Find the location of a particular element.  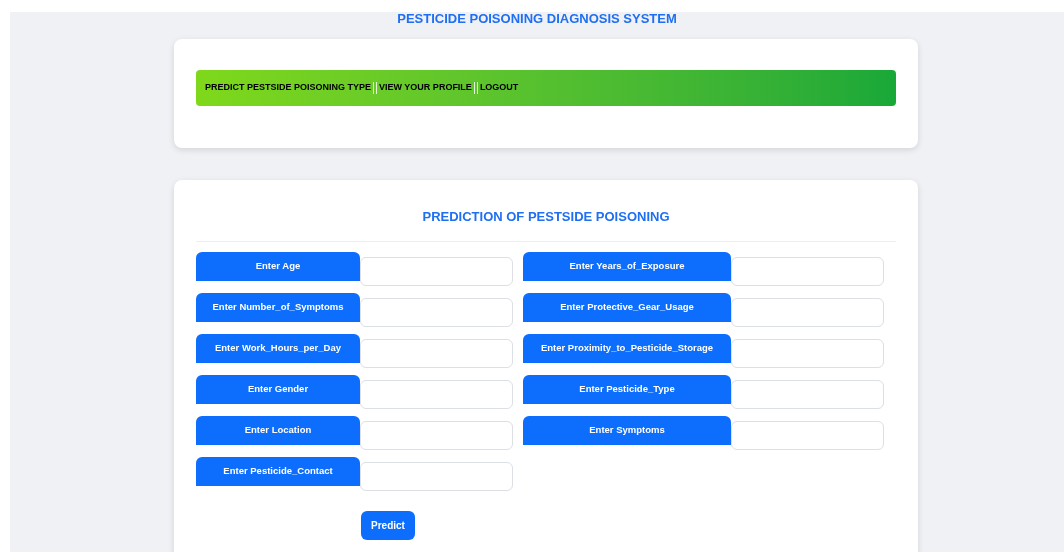

field-label: Enter Protective_Gear_Usage is located at coordinates (627, 307).